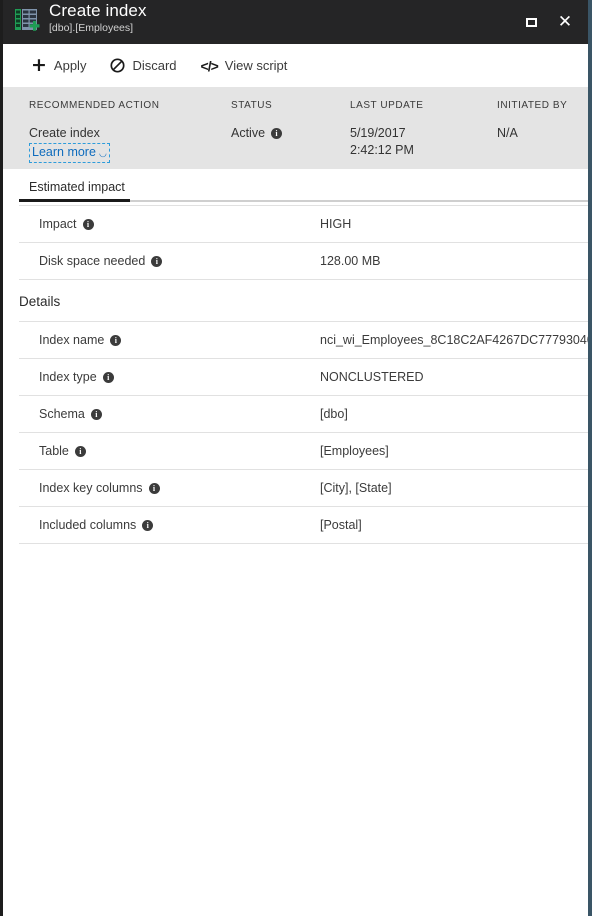 This screenshot has height=916, width=592. I want to click on tab-estimated-impact: Estimated impact, so click(77, 181).